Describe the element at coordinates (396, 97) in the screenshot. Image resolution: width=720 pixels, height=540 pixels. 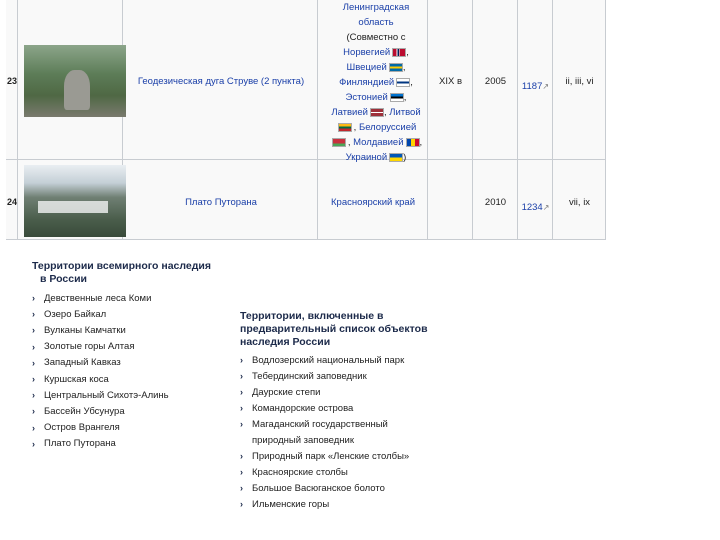
I see `estonia-flag-icon` at that location.